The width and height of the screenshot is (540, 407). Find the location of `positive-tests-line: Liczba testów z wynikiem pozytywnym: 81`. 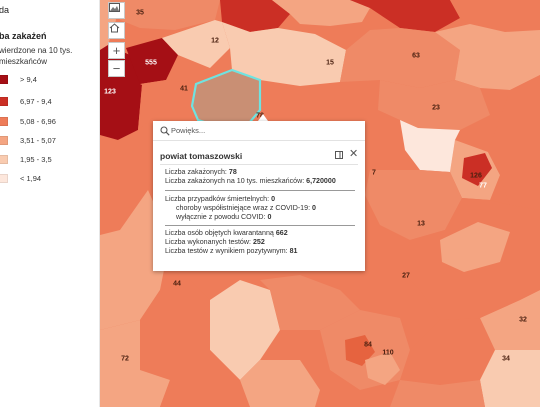

positive-tests-line: Liczba testów z wynikiem pozytywnym: 81 is located at coordinates (231, 251).